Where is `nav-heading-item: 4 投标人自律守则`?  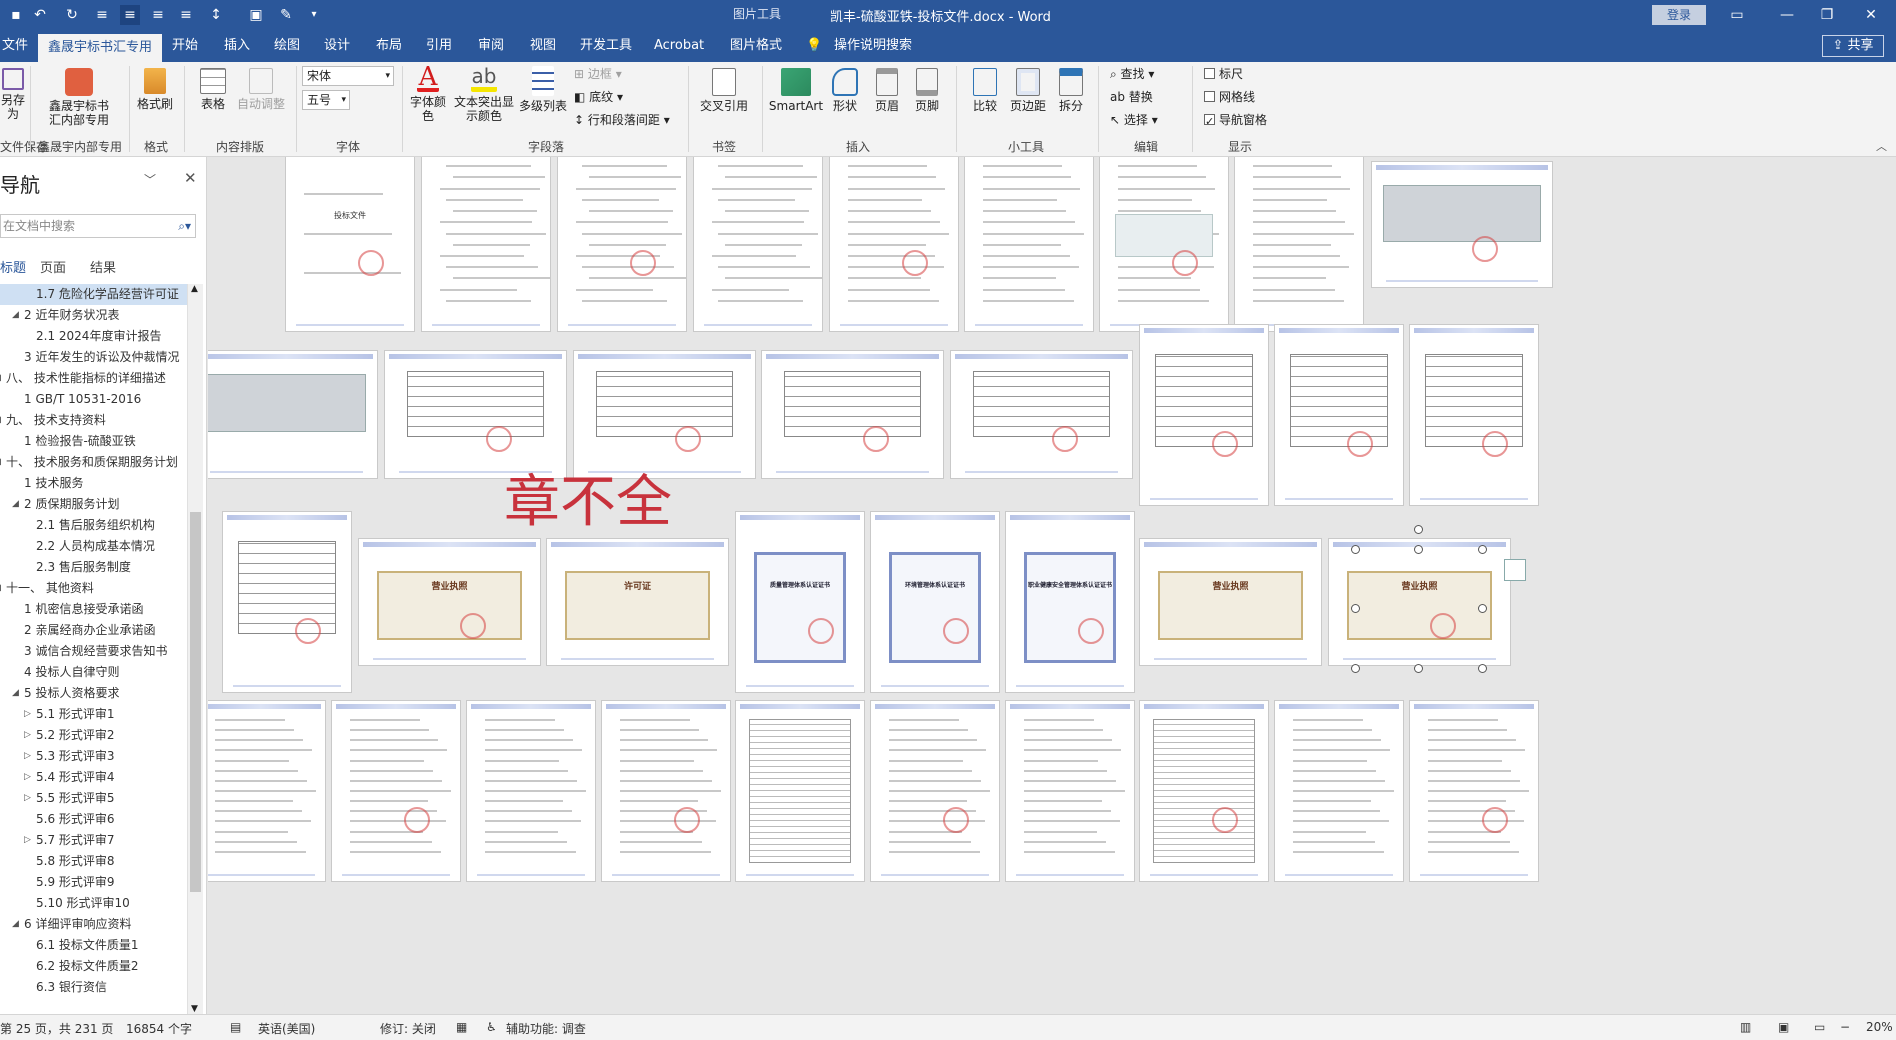 nav-heading-item: 4 投标人自律守则 is located at coordinates (93, 672).